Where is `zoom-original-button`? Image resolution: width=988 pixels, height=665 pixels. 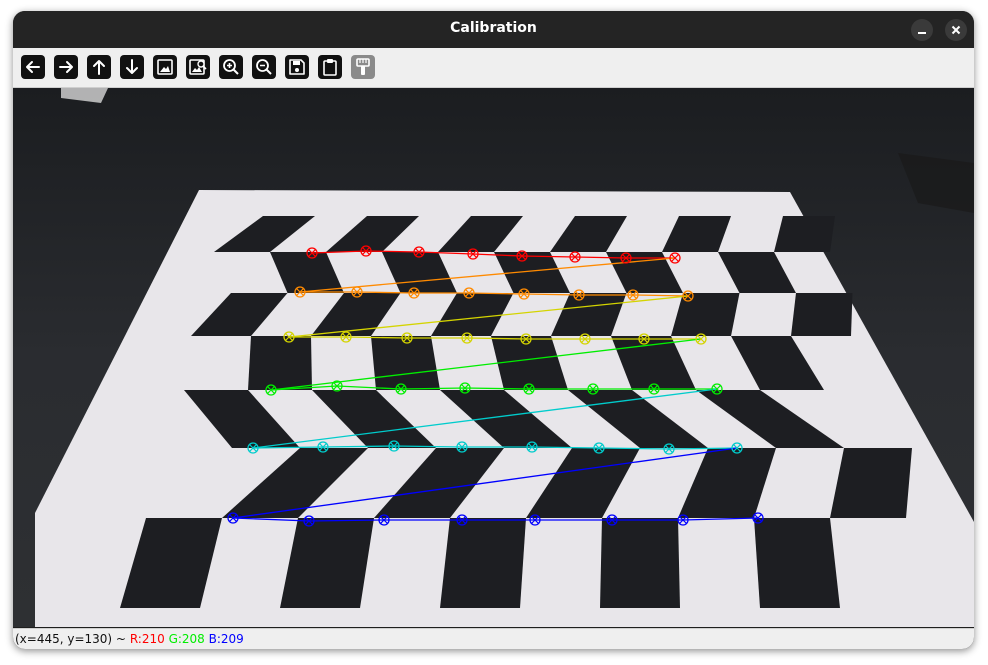 zoom-original-button is located at coordinates (198, 67).